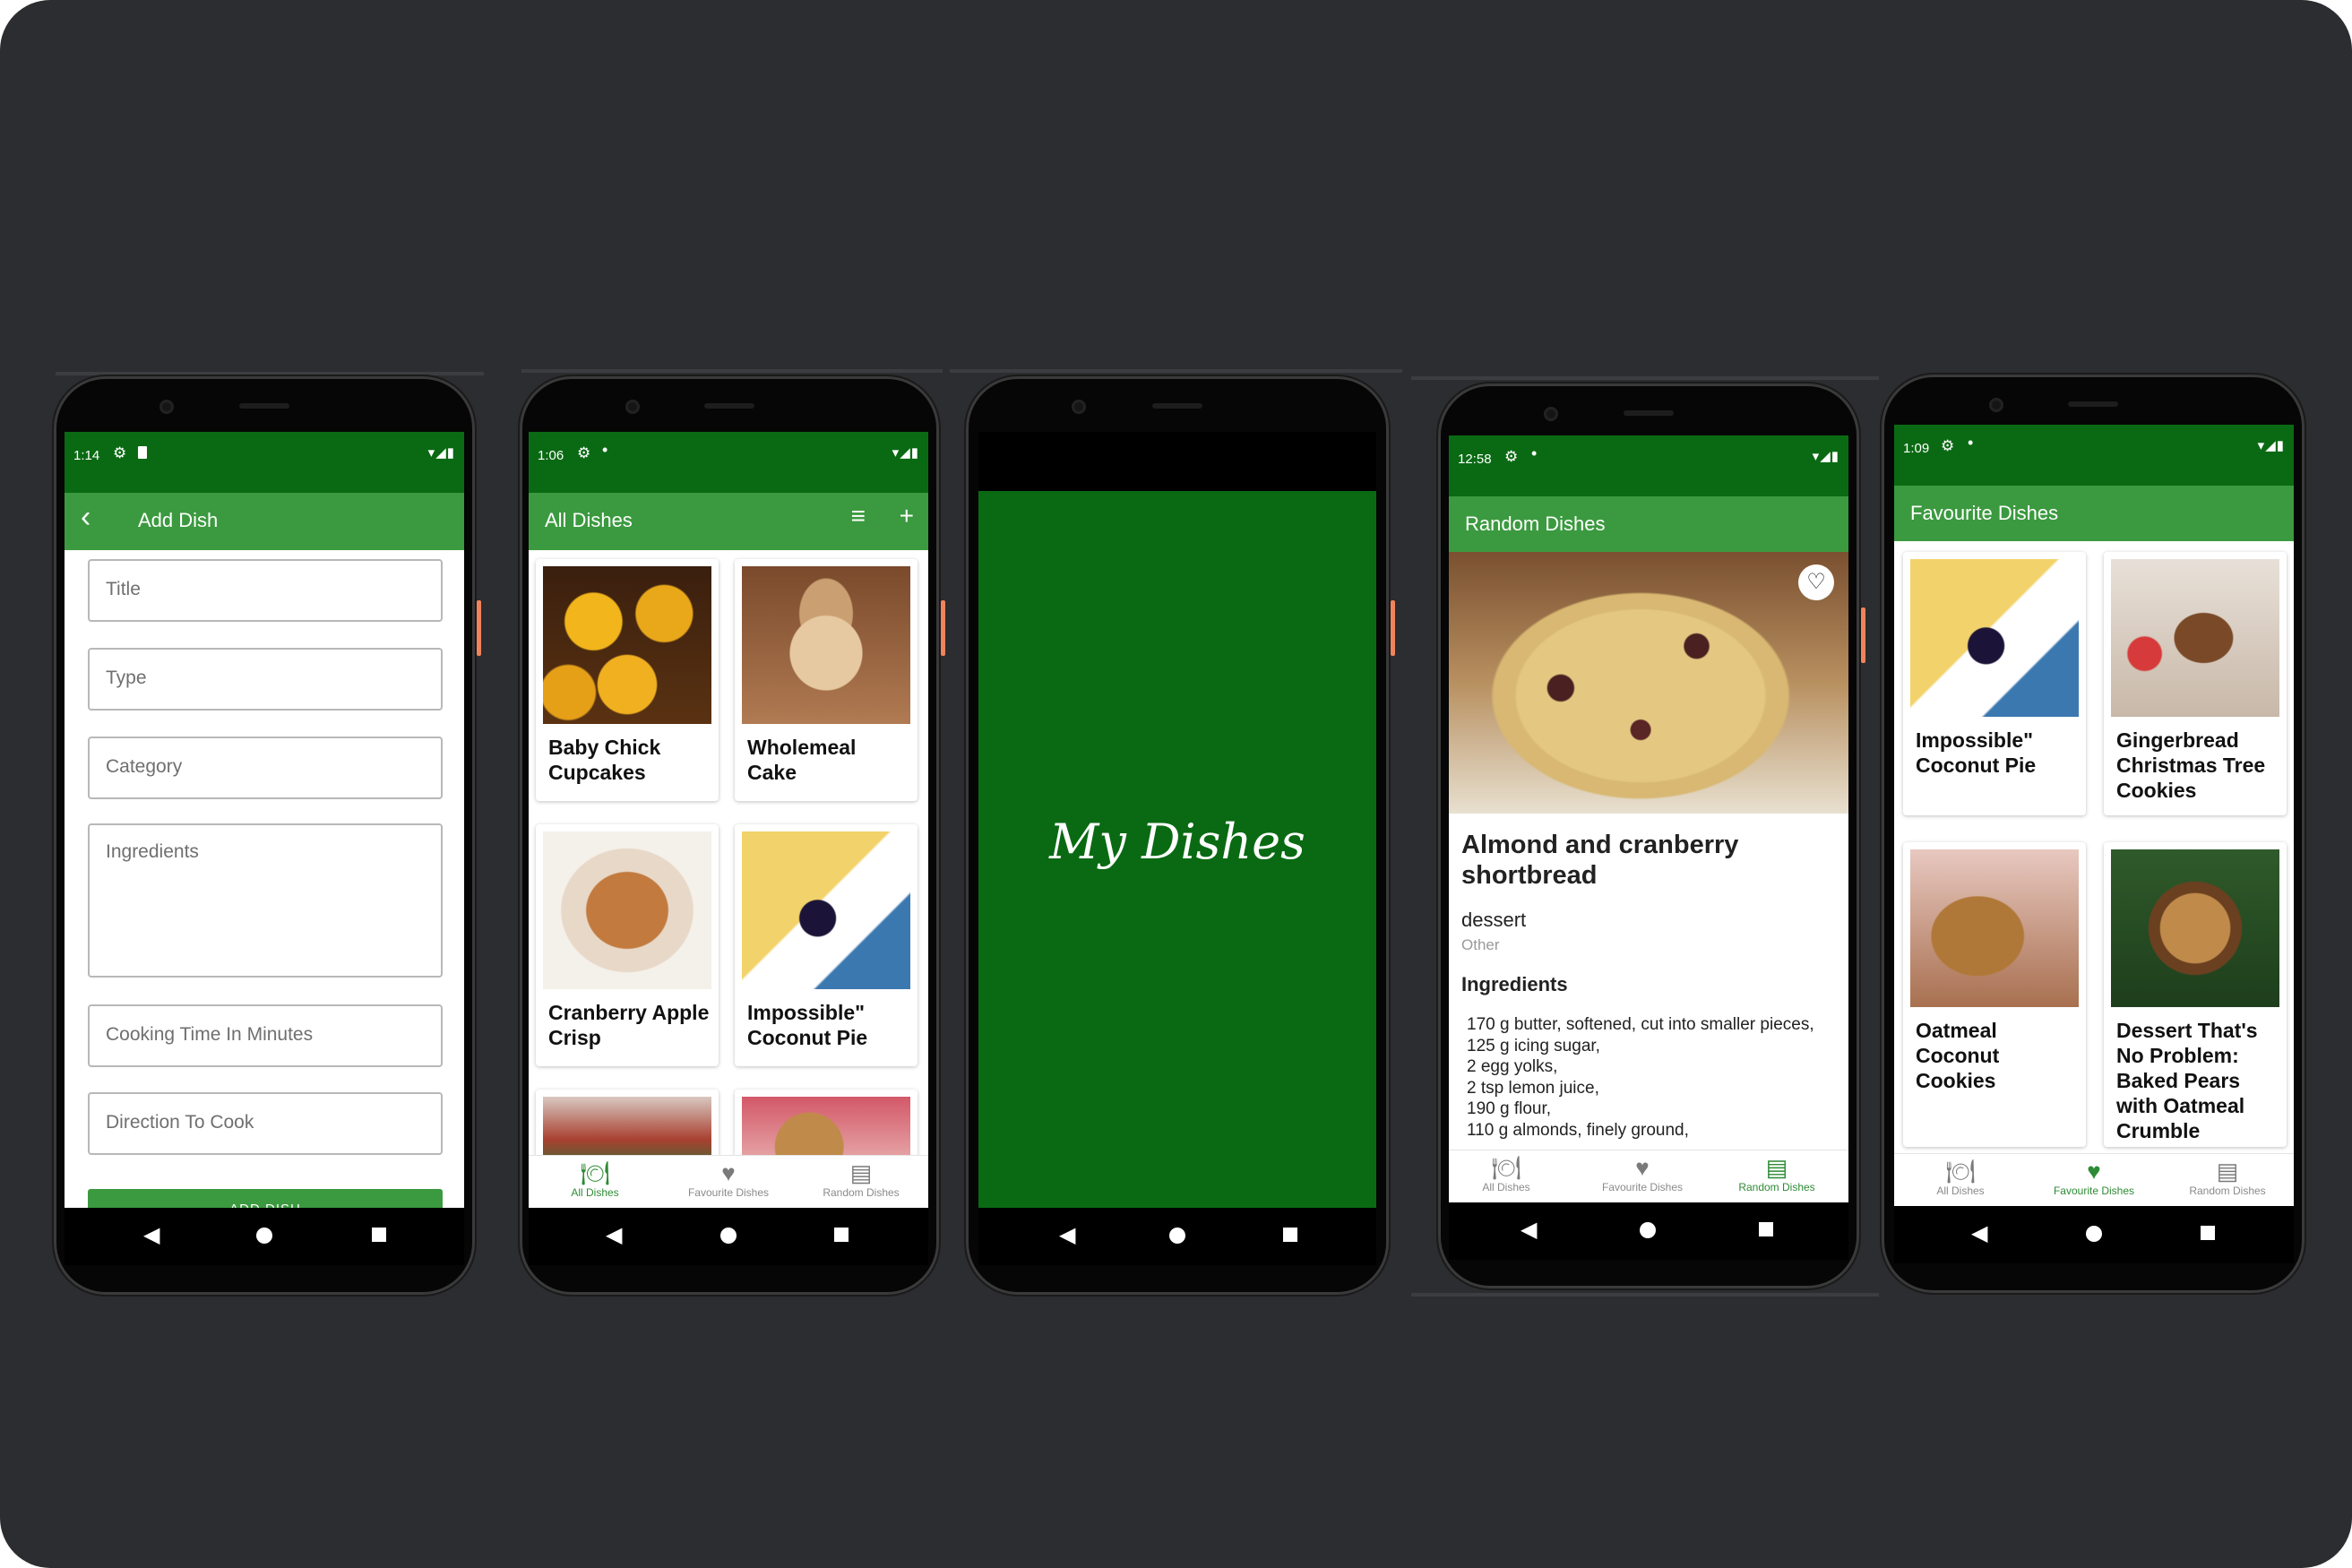 The image size is (2352, 1568). What do you see at coordinates (1648, 524) in the screenshot?
I see `app-bar: Random Dishes` at bounding box center [1648, 524].